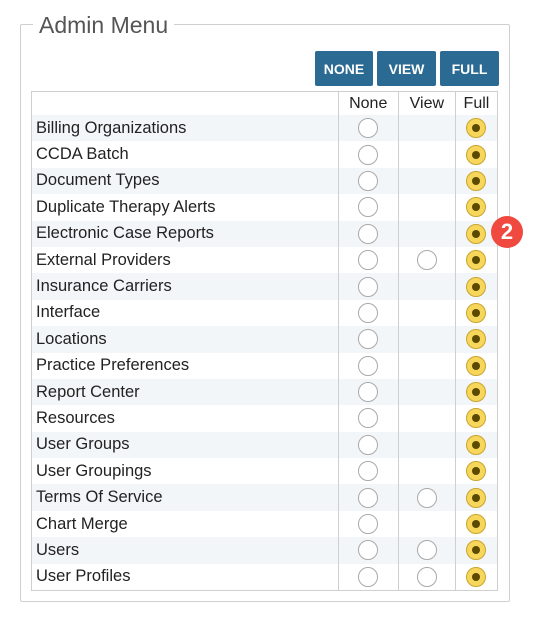 The width and height of the screenshot is (537, 618). Describe the element at coordinates (426, 103) in the screenshot. I see `column-header-view: View` at that location.